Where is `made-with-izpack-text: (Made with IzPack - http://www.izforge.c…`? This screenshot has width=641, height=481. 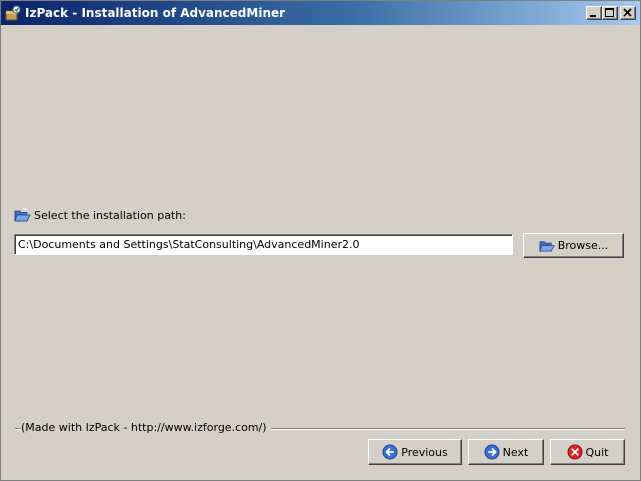 made-with-izpack-text: (Made with IzPack - http://www.izforge.c… is located at coordinates (146, 428).